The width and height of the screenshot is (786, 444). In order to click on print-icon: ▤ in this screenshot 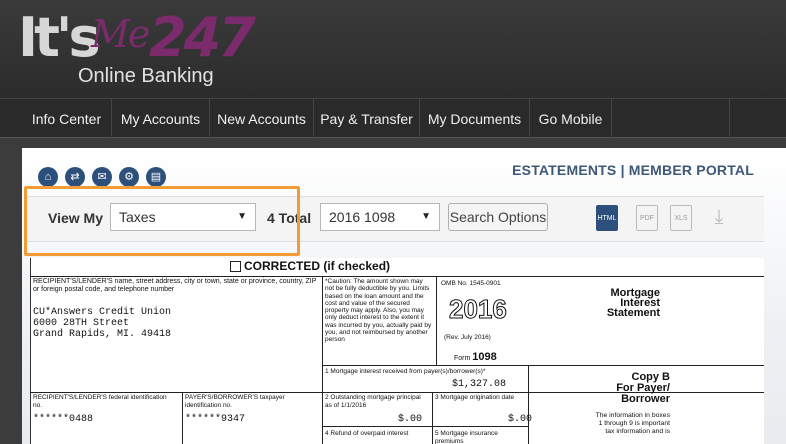, I will do `click(156, 177)`.